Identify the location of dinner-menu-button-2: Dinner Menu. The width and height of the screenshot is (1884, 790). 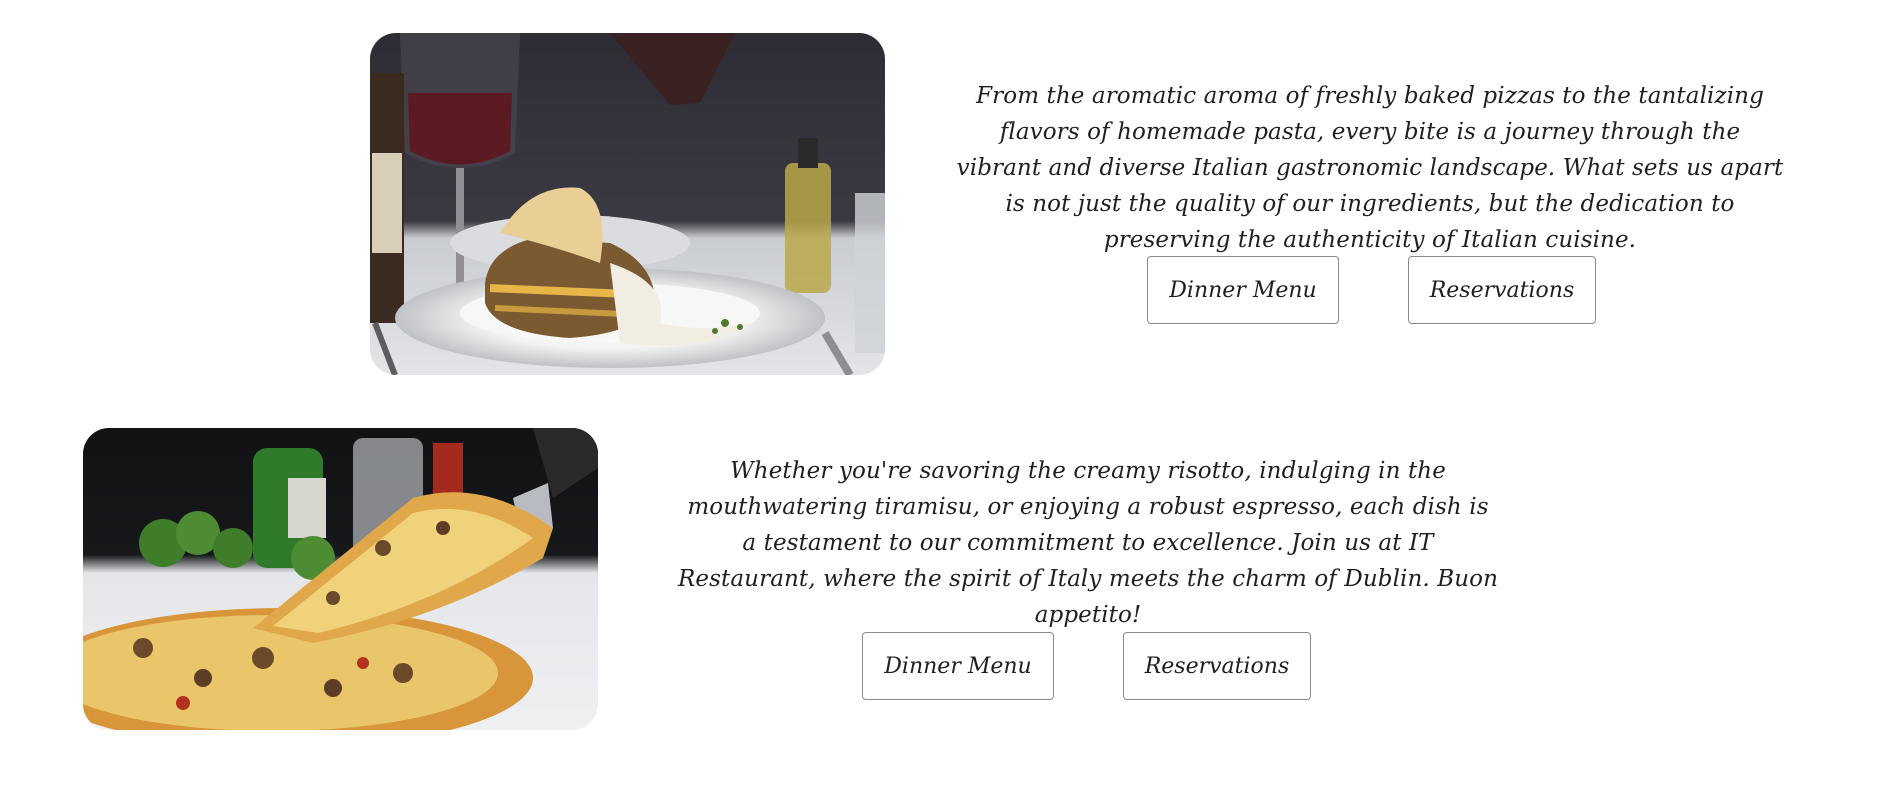
(958, 666).